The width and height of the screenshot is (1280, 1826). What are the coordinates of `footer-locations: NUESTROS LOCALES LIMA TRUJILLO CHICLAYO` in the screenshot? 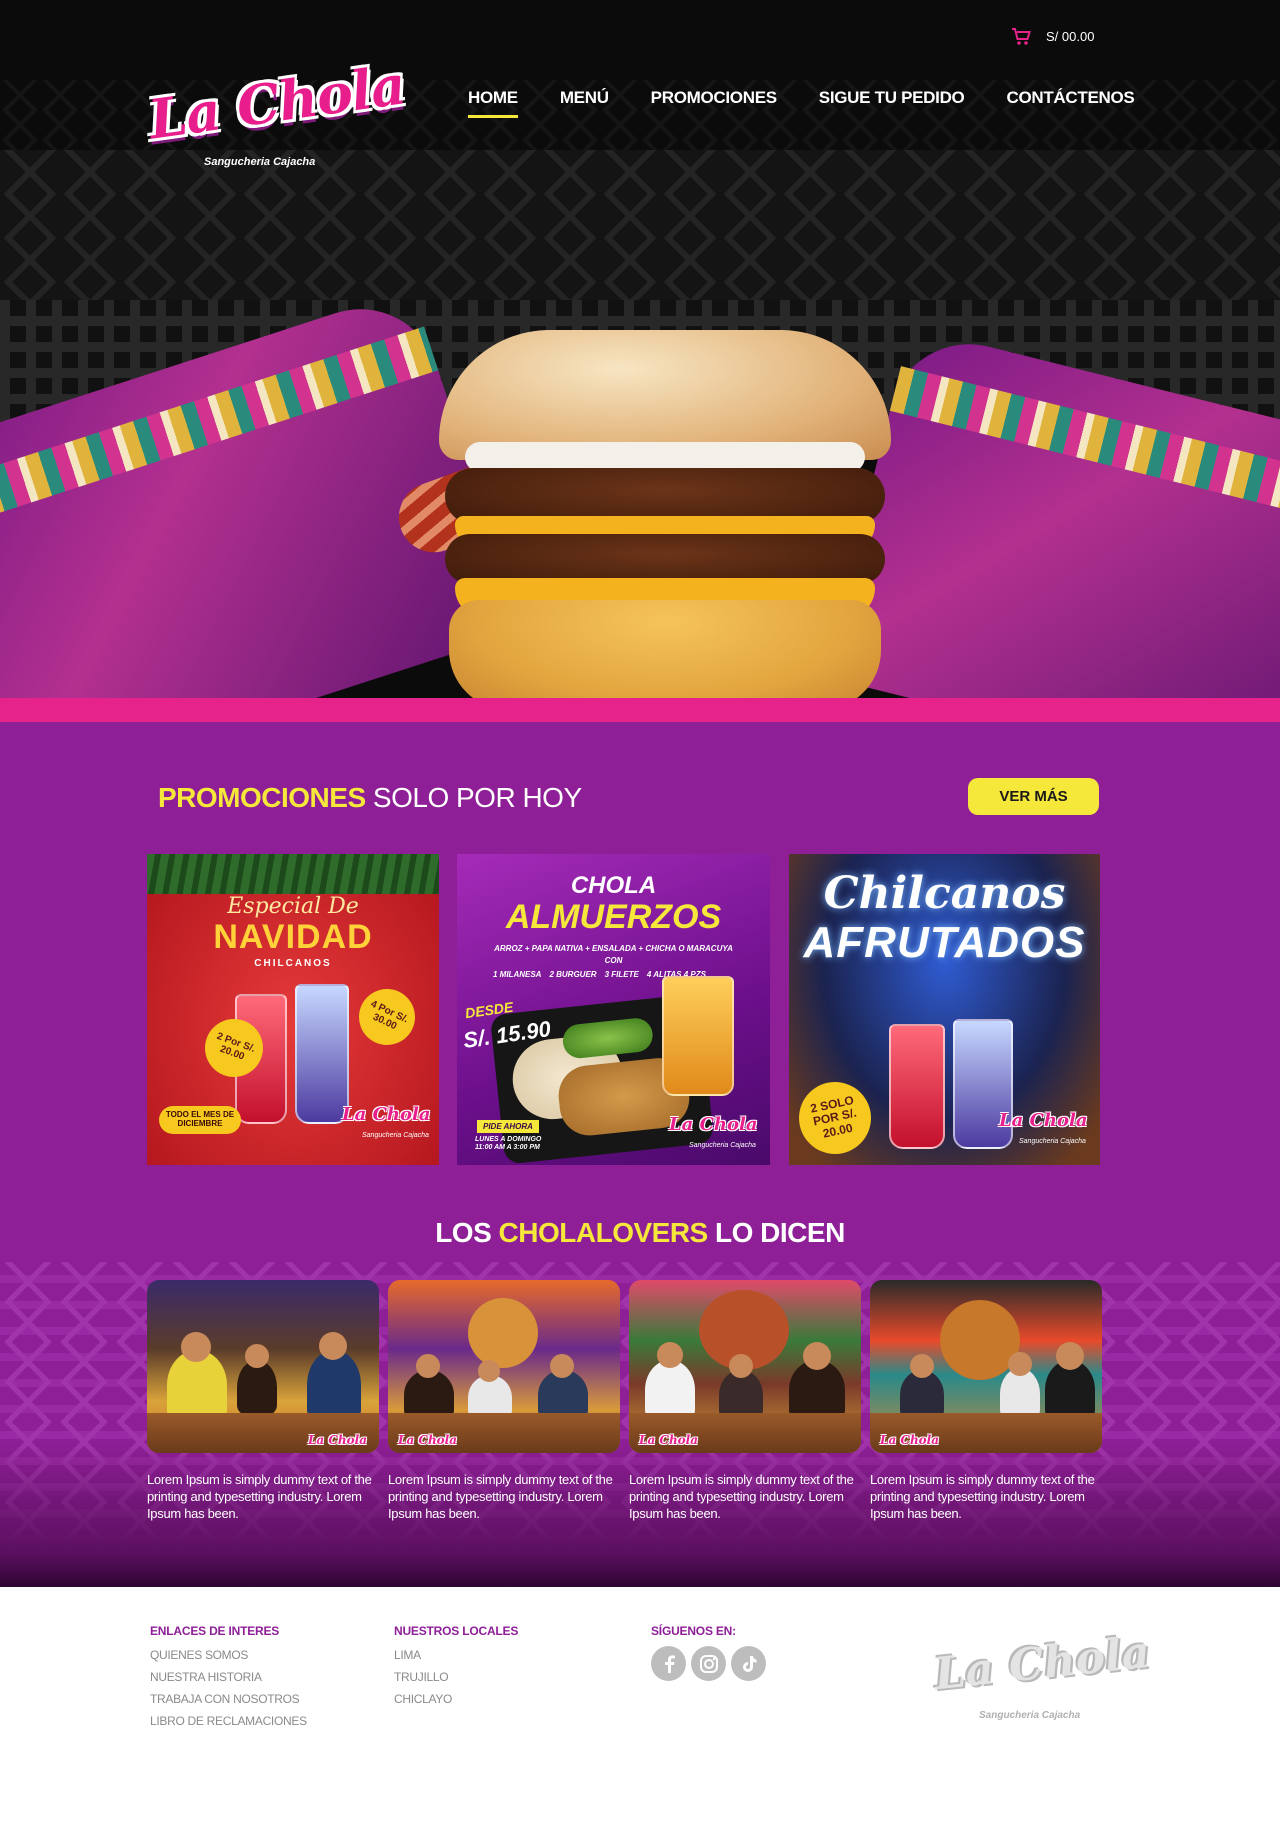 It's located at (456, 1667).